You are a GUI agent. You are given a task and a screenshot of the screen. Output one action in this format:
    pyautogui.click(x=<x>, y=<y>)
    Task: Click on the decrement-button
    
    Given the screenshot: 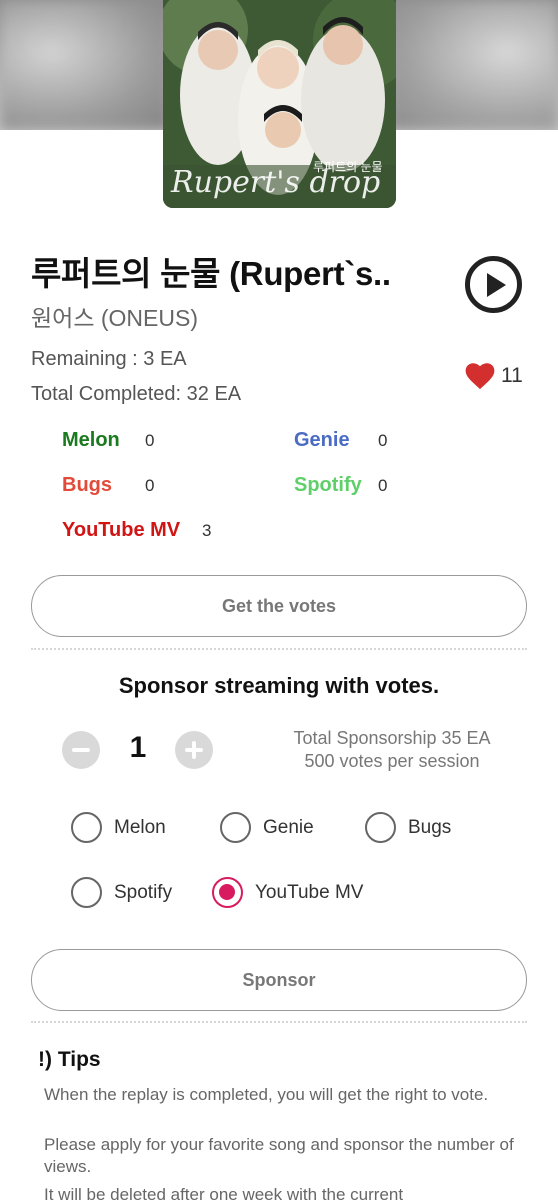 What is the action you would take?
    pyautogui.click(x=81, y=750)
    